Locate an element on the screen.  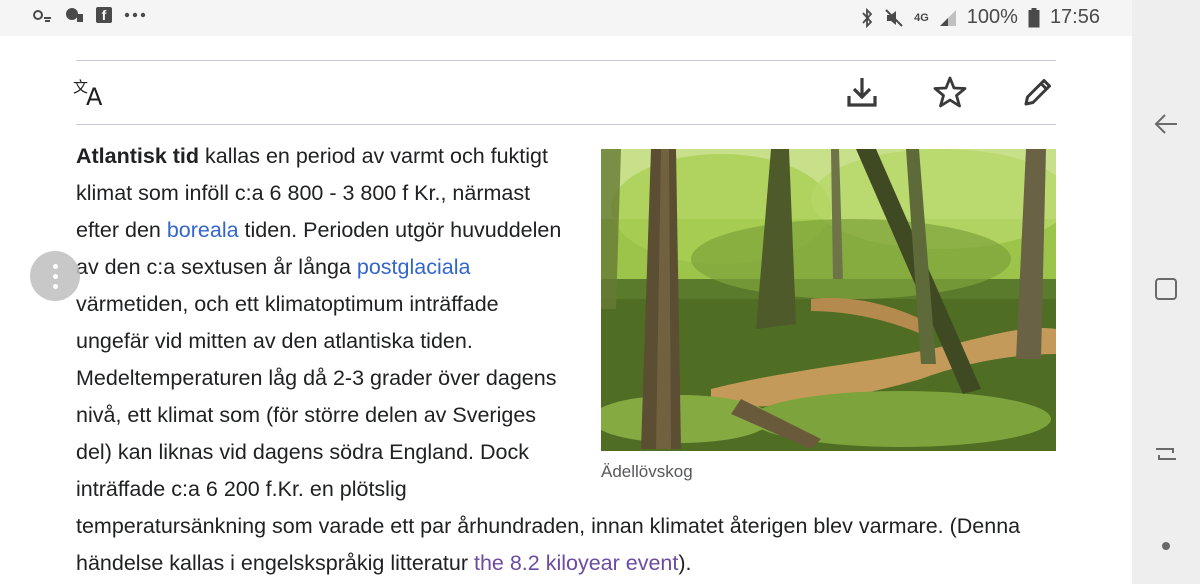
overview-button is located at coordinates (1166, 456).